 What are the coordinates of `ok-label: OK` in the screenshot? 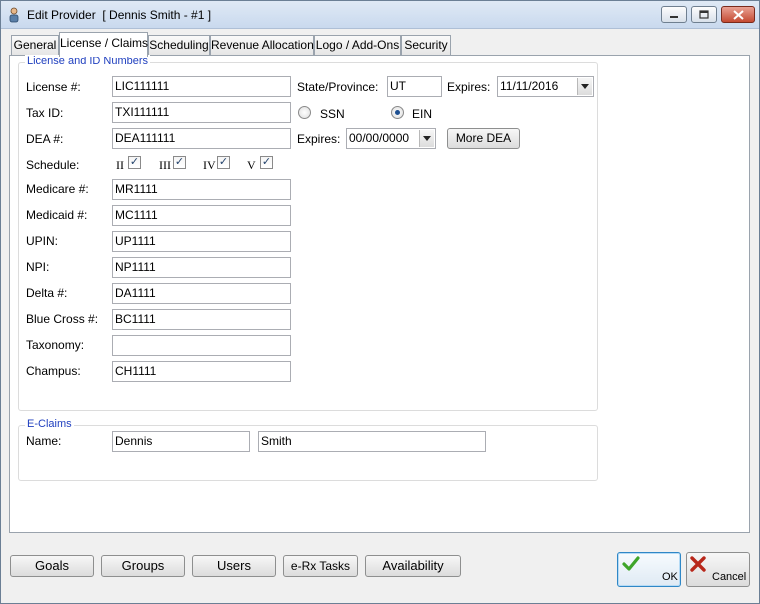 It's located at (670, 577).